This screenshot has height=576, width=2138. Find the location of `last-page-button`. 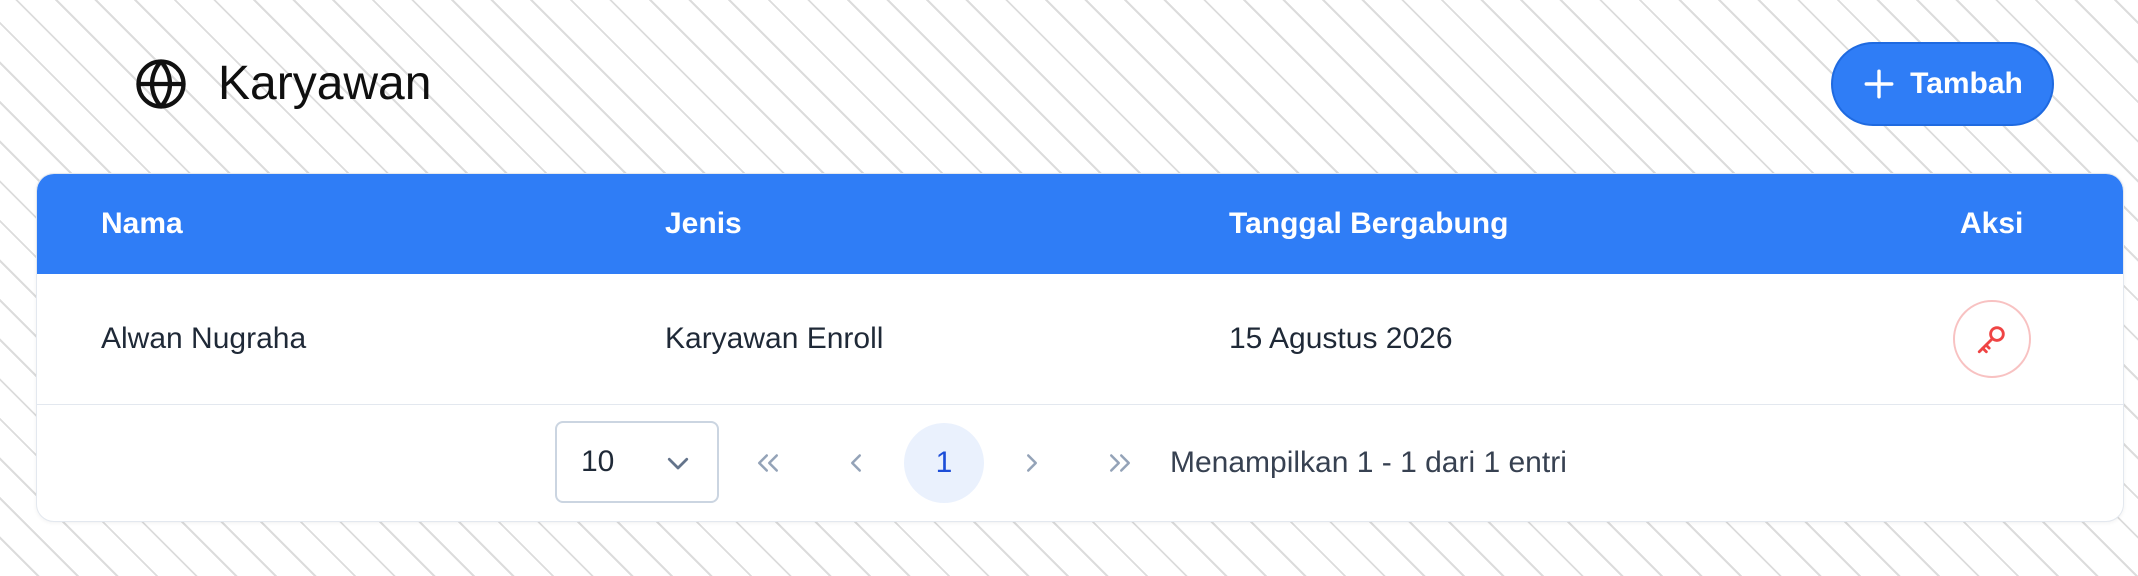

last-page-button is located at coordinates (1120, 463).